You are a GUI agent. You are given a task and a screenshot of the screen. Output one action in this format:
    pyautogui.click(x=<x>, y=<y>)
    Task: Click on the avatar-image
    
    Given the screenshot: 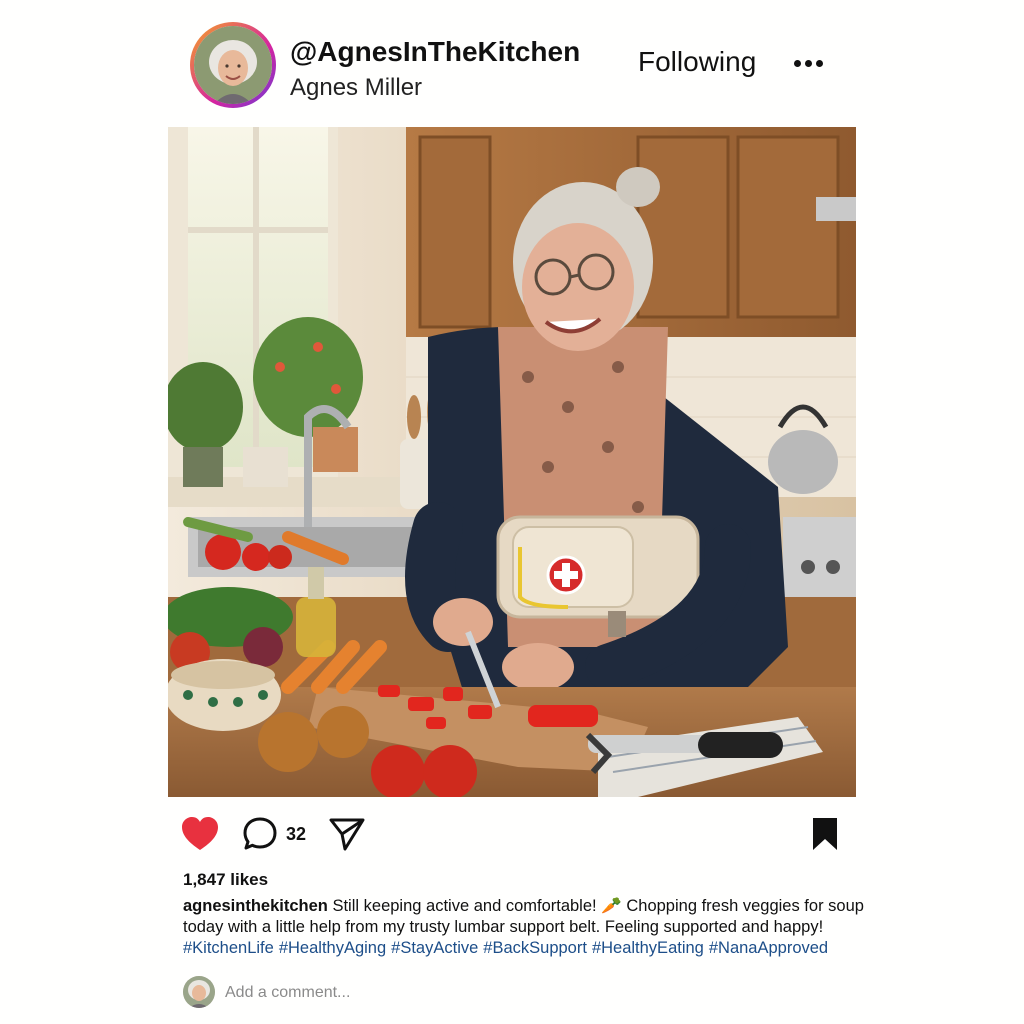 What is the action you would take?
    pyautogui.click(x=233, y=65)
    